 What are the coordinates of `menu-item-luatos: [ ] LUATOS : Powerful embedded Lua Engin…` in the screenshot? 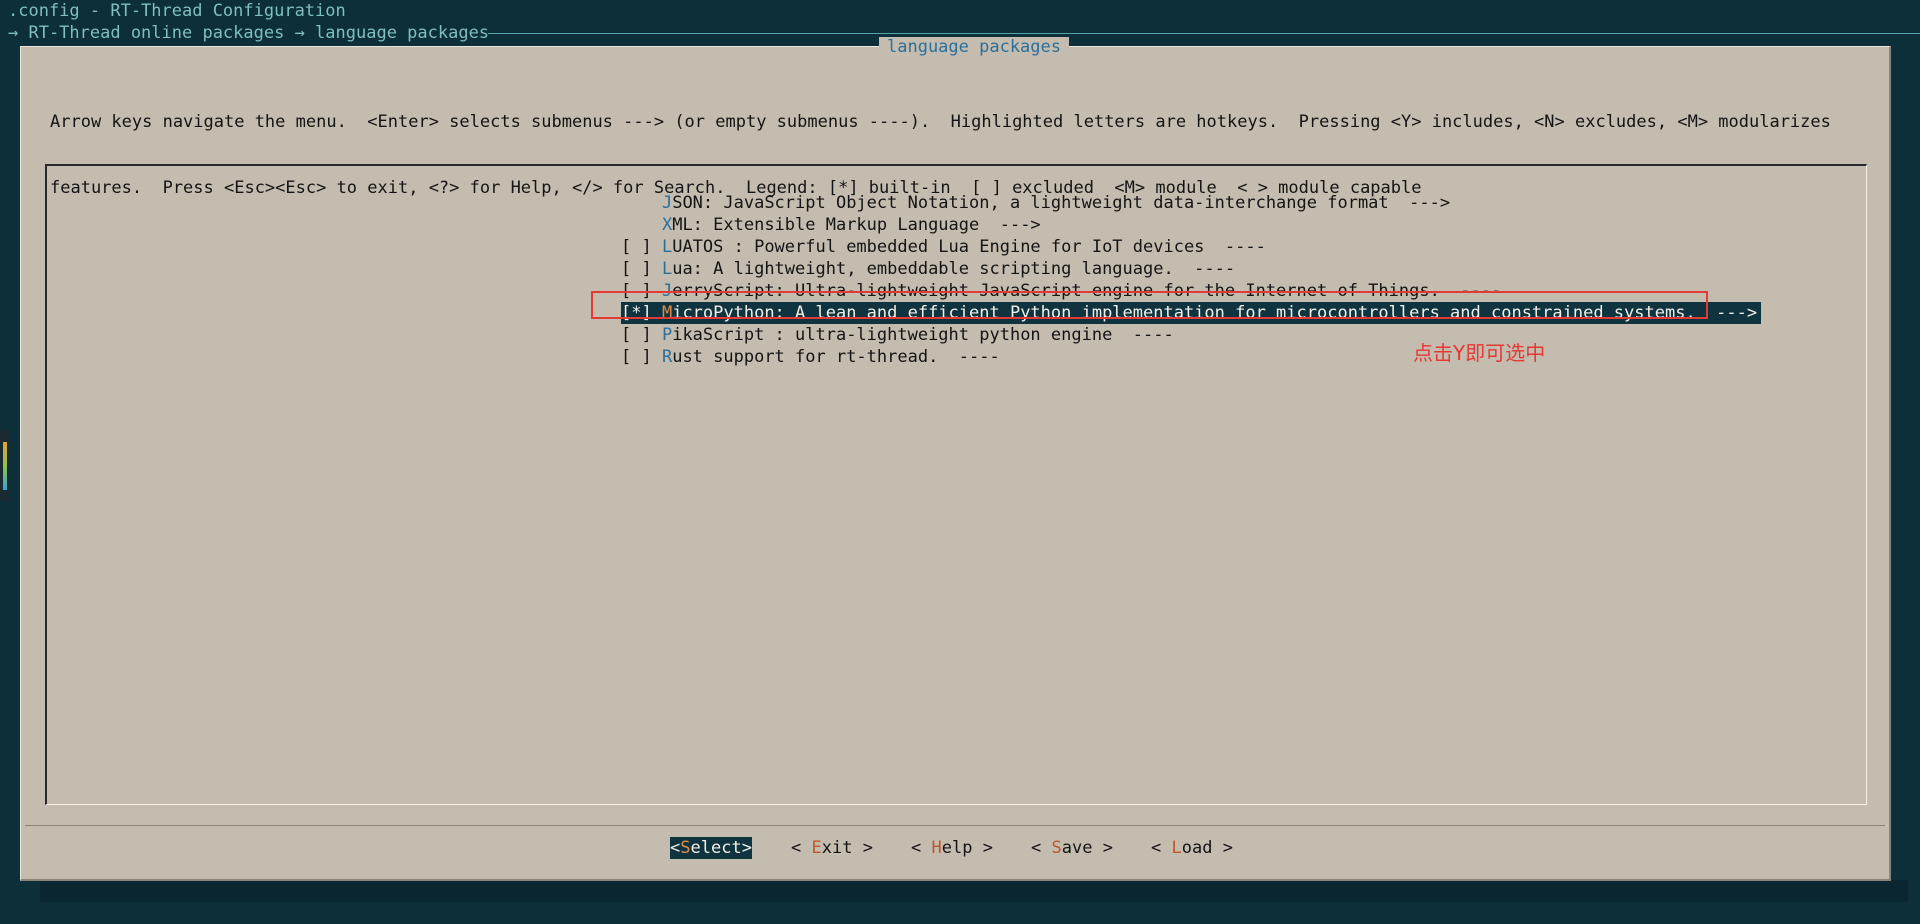 It's located at (943, 247).